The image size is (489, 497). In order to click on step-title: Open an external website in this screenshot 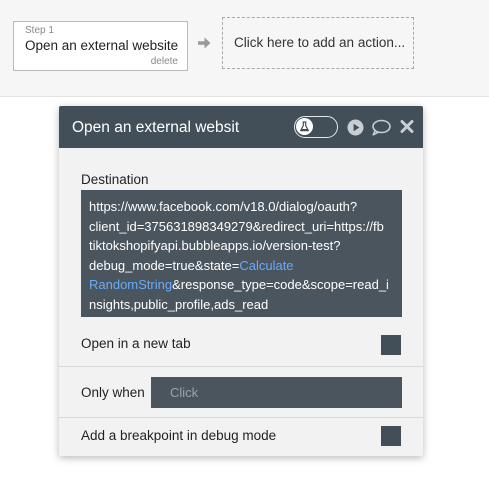, I will do `click(102, 45)`.